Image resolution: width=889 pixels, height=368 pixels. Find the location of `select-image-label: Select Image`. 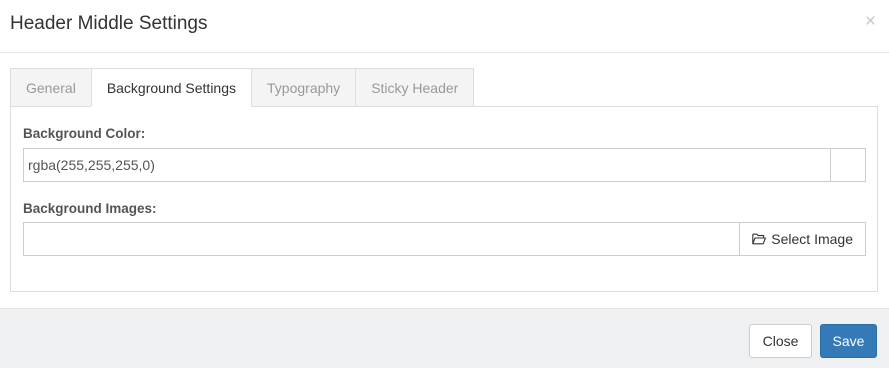

select-image-label: Select Image is located at coordinates (812, 239).